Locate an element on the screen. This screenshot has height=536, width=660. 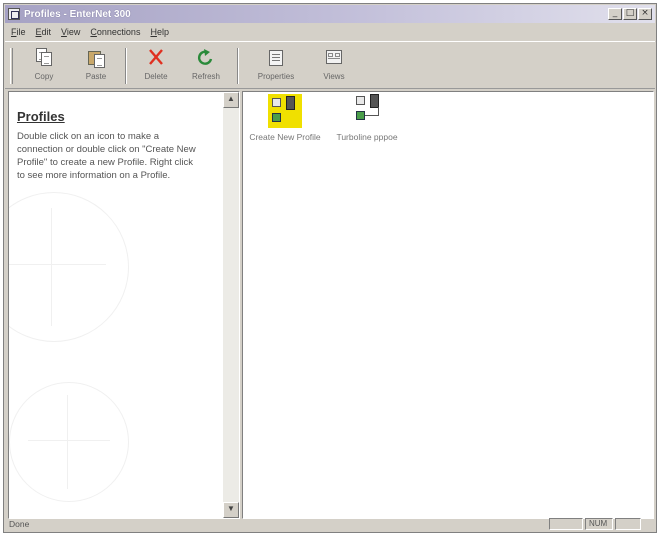
properties-label: Properties is located at coordinates (276, 76).